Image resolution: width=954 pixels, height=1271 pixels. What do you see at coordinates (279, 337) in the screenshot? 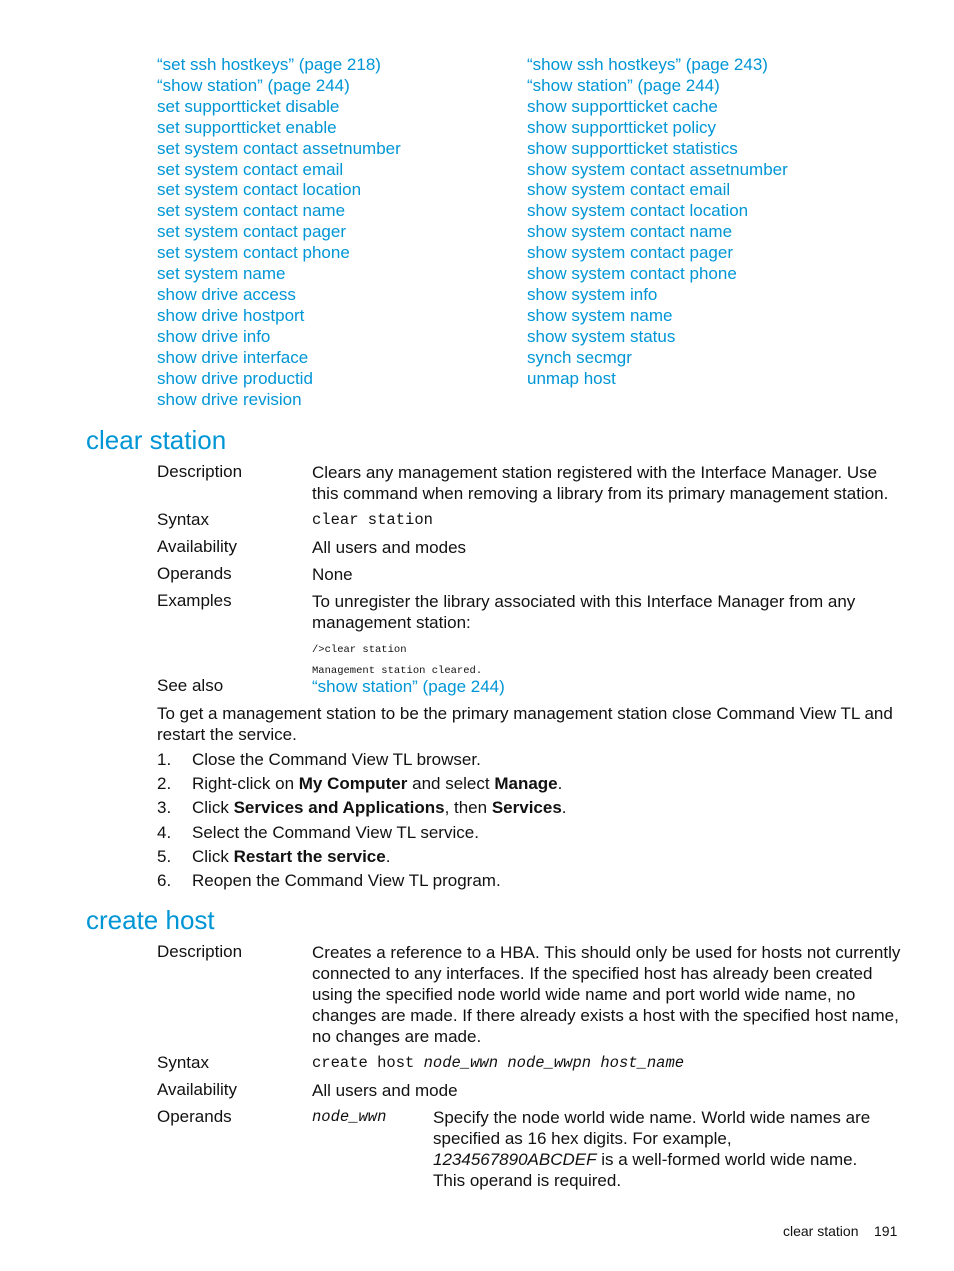
I see `see-also-item: show drive info` at bounding box center [279, 337].